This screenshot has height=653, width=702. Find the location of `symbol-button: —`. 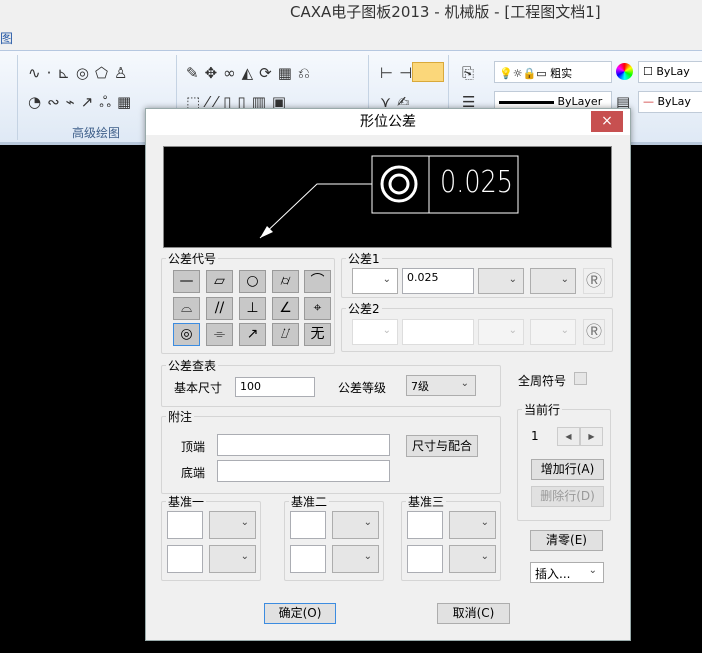

symbol-button: — is located at coordinates (186, 281).